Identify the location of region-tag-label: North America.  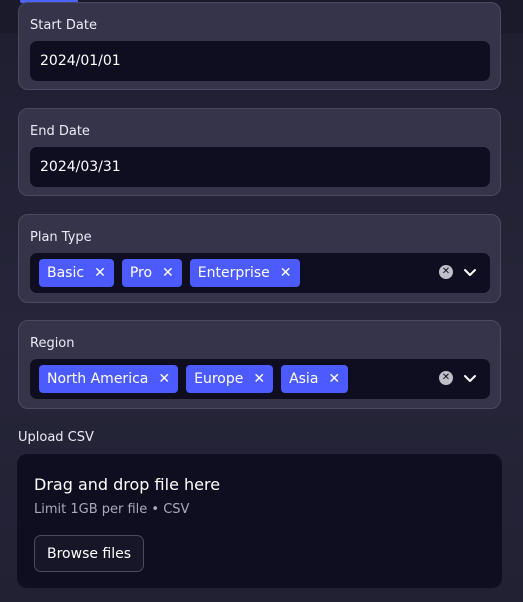
(98, 379).